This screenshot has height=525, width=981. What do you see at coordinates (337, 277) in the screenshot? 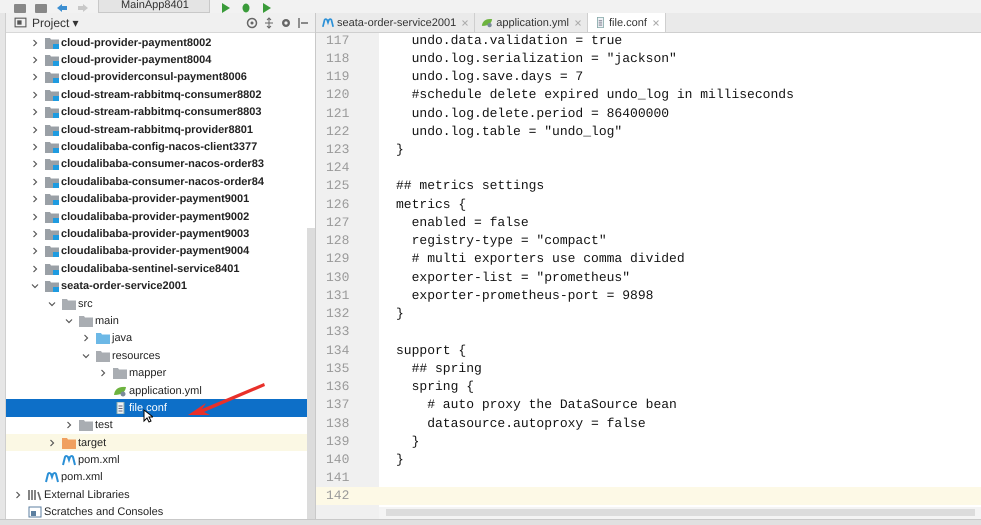
I see `line-number: 130` at bounding box center [337, 277].